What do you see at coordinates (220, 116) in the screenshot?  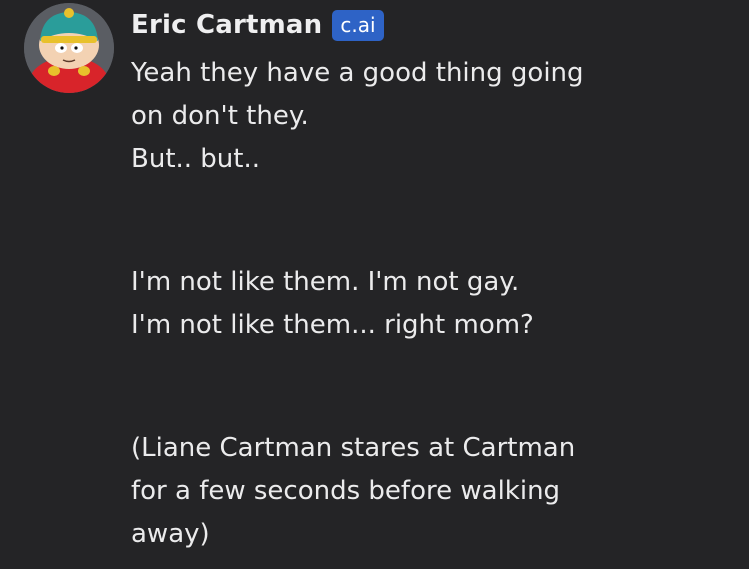 I see `text-line: on don't they.` at bounding box center [220, 116].